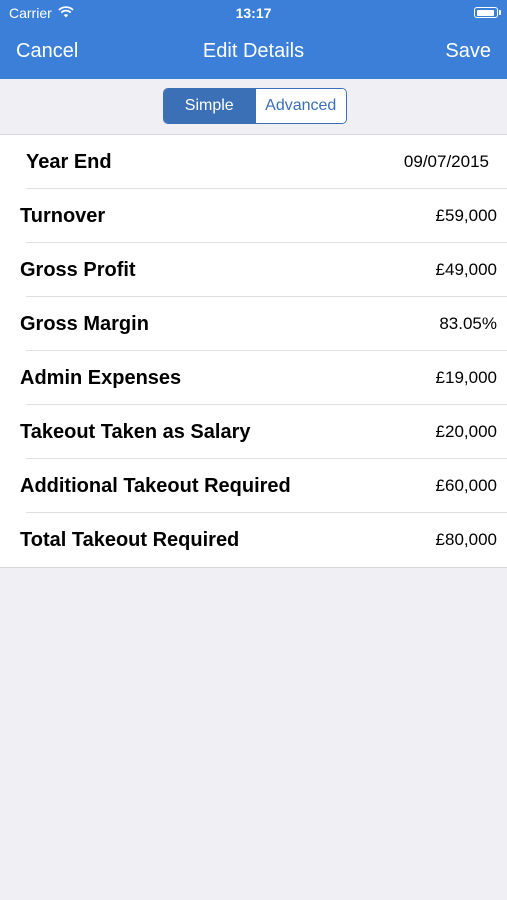 The width and height of the screenshot is (507, 900). Describe the element at coordinates (63, 215) in the screenshot. I see `row-label: Turnover` at that location.